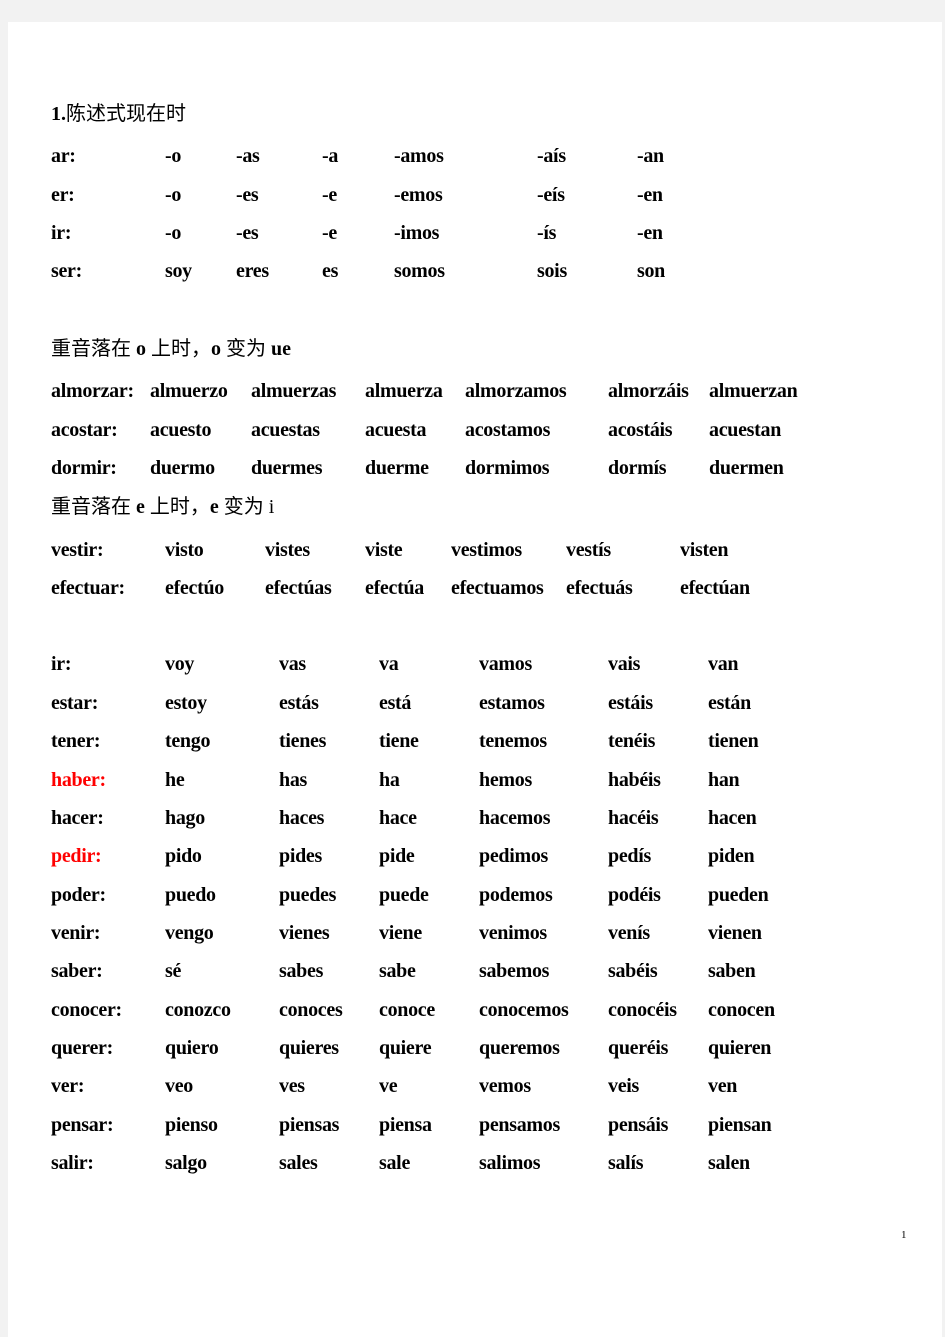 Image resolution: width=945 pixels, height=1337 pixels. Describe the element at coordinates (285, 430) in the screenshot. I see `conjugation-cell: acuestas` at that location.